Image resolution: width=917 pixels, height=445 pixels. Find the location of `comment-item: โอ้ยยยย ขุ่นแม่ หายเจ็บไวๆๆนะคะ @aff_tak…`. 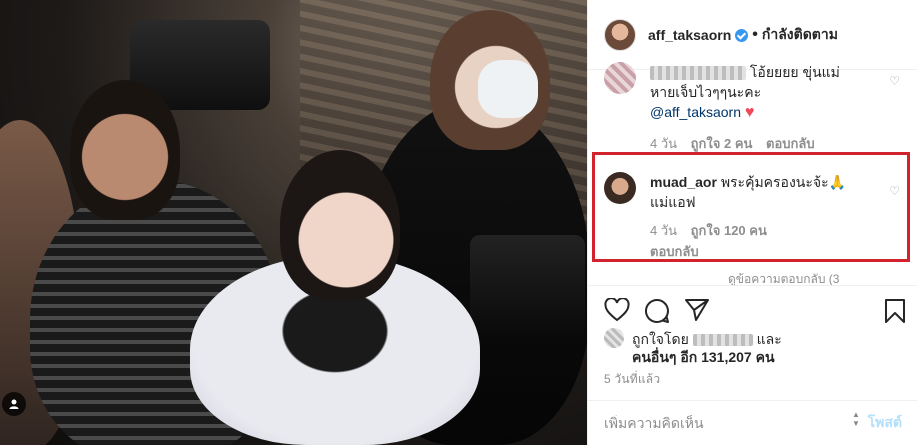

comment-item: โอ้ยยยย ขุ่นแม่ หายเจ็บไวๆๆนะคะ @aff_tak… is located at coordinates (754, 108).